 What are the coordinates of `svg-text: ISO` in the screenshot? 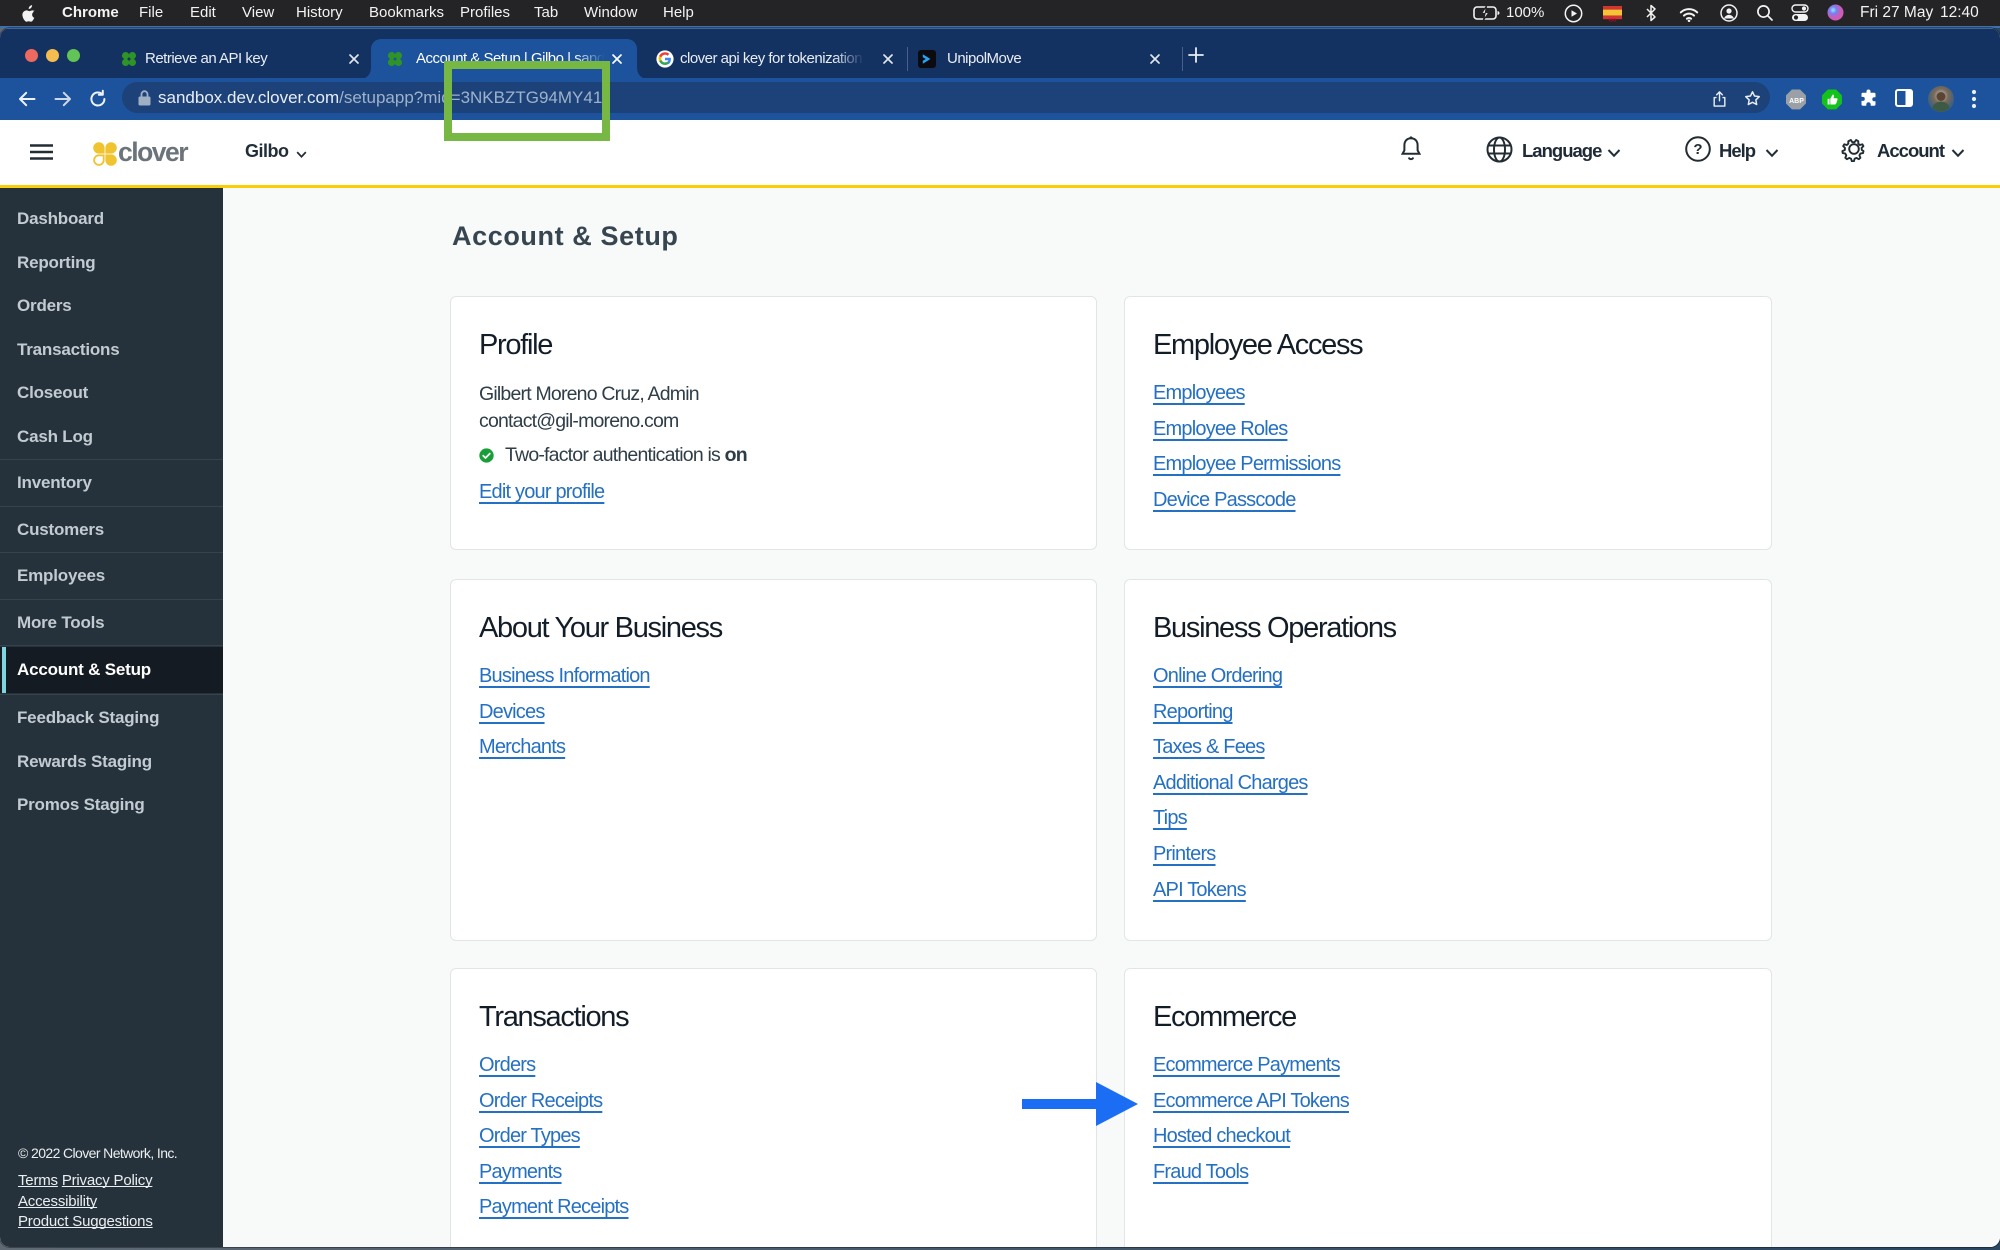 It's located at (1613, 20).